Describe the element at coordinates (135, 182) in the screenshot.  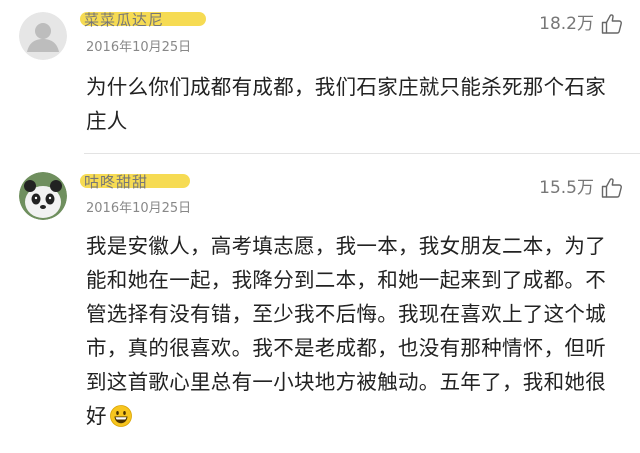
I see `comment-username: 咕咚甜甜` at that location.